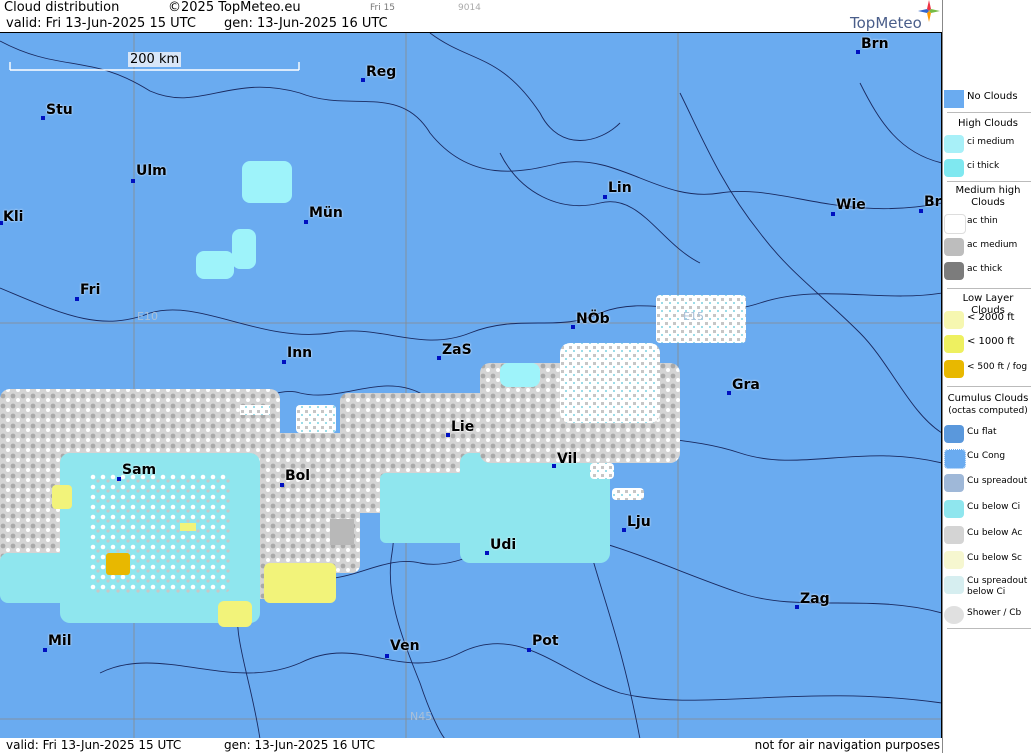  I want to click on ac-thin-label: ac thin, so click(982, 221).